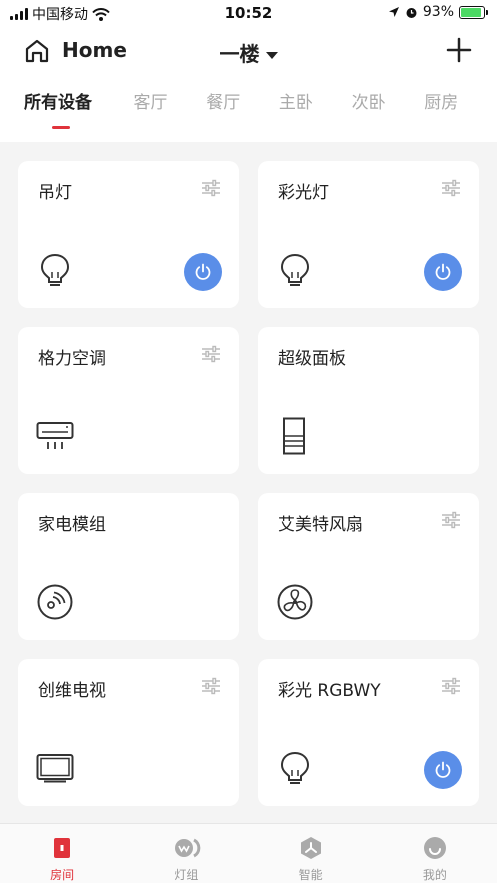 The image size is (497, 883). Describe the element at coordinates (186, 875) in the screenshot. I see `nav-label: 灯组` at that location.